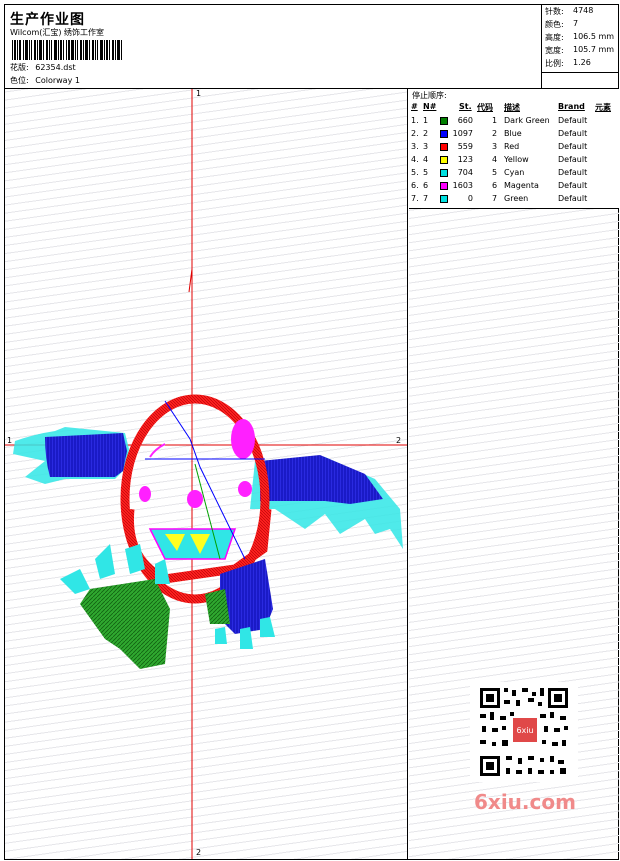  Describe the element at coordinates (415, 133) in the screenshot. I see `cell-idx: 2.` at that location.